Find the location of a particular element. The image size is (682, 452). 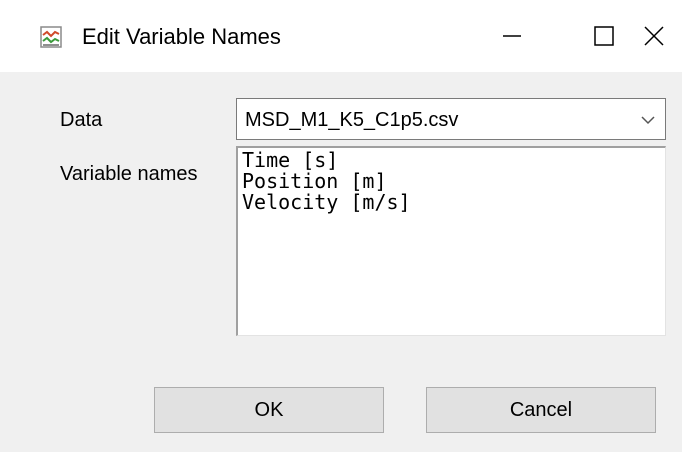

window-title: Edit Variable Names is located at coordinates (181, 36).